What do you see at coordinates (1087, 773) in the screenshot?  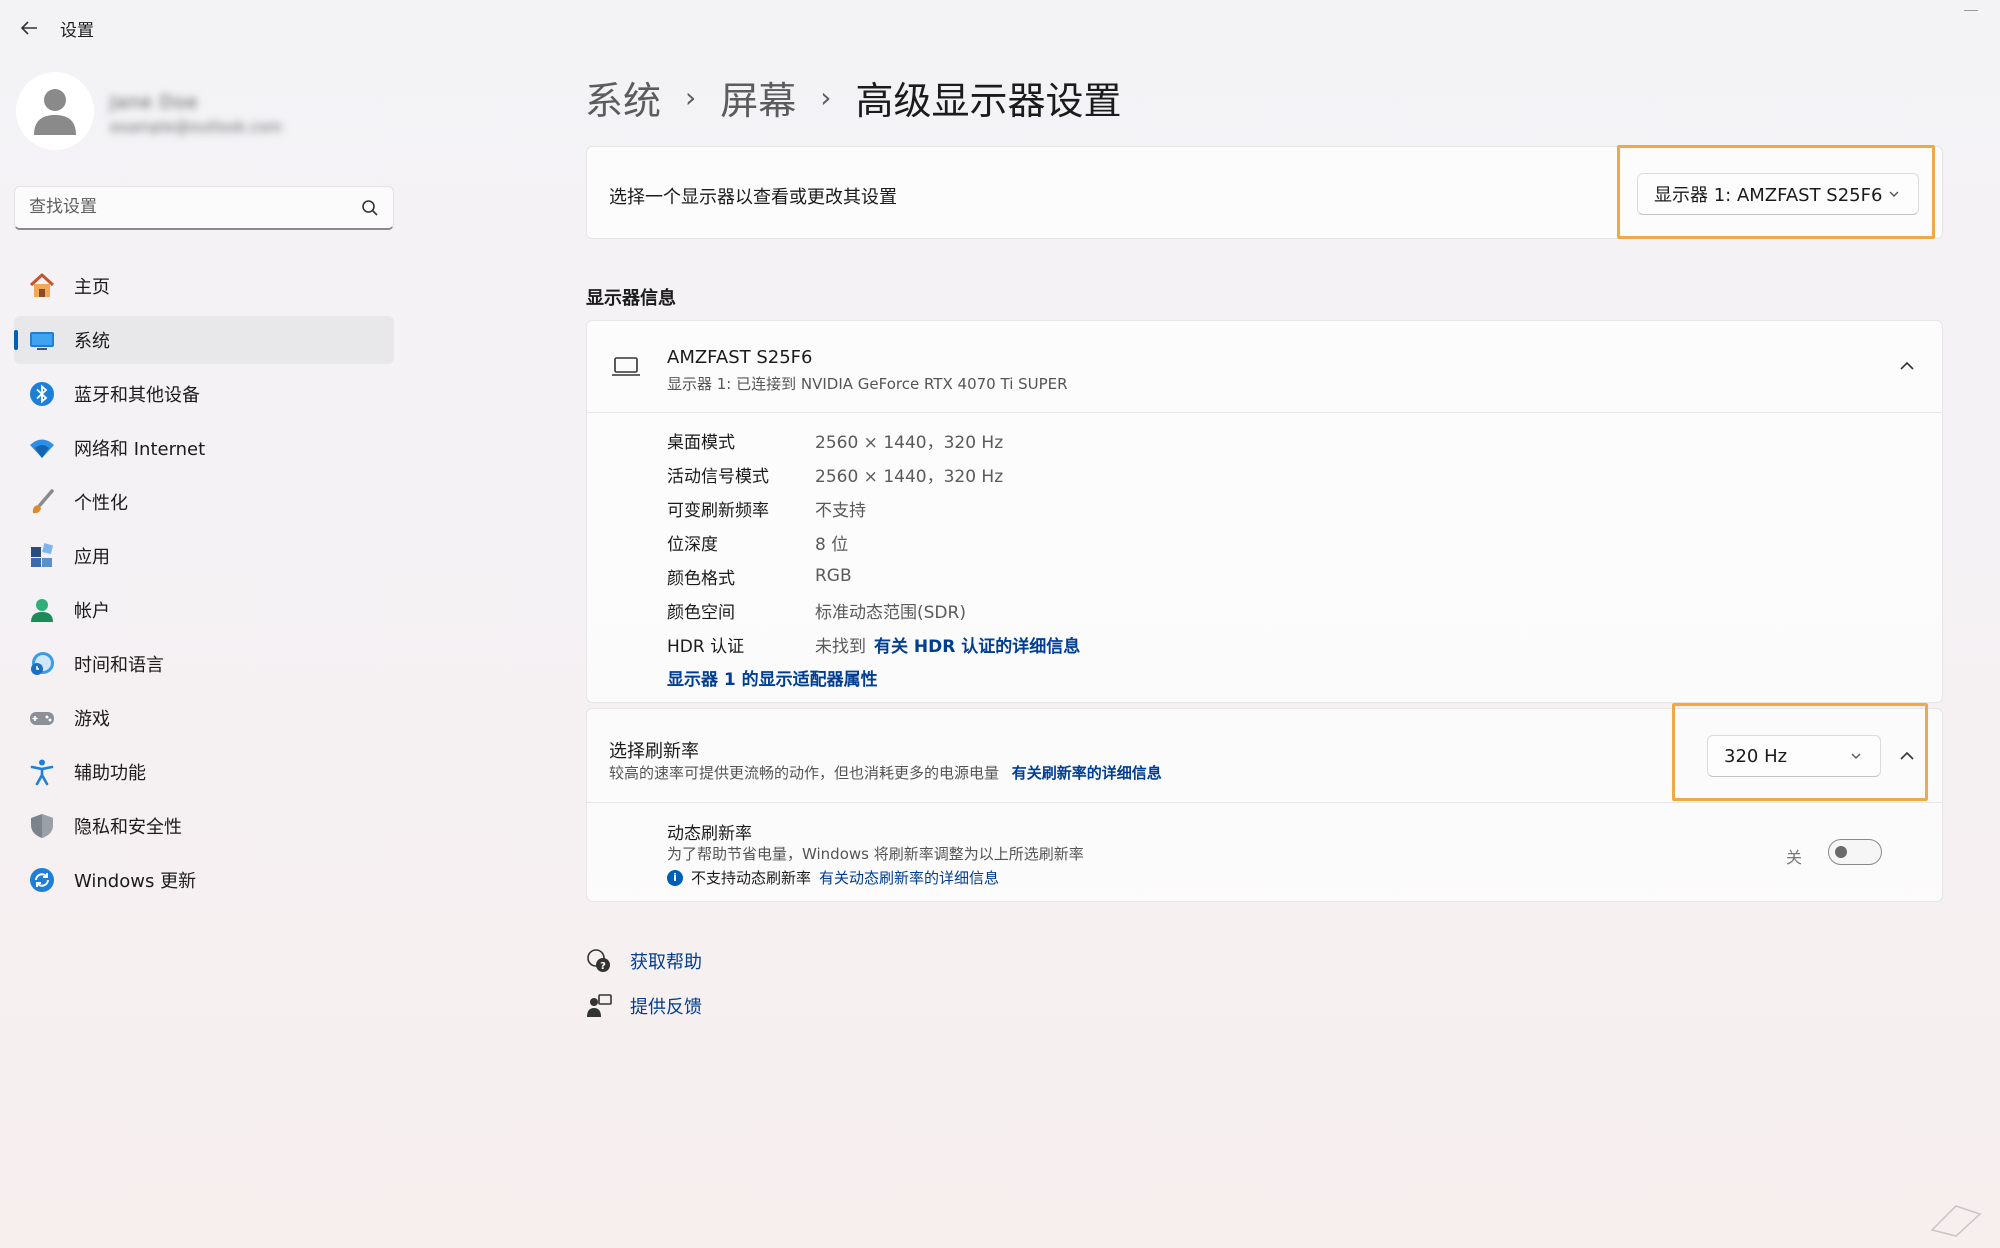 I see `refresh-rate-info-link: 有关刷新率的详细信息` at bounding box center [1087, 773].